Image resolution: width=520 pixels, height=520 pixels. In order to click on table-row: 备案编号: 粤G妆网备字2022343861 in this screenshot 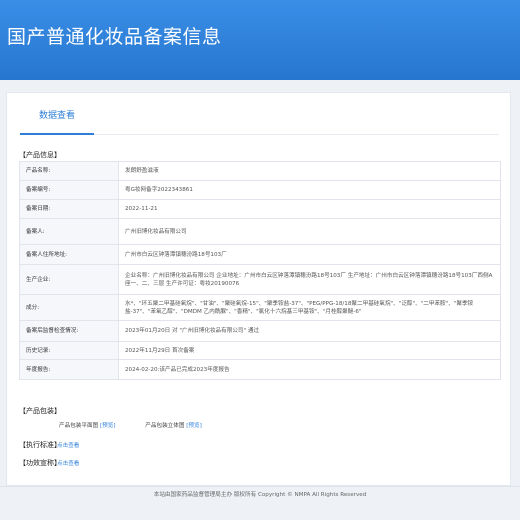, I will do `click(260, 190)`.